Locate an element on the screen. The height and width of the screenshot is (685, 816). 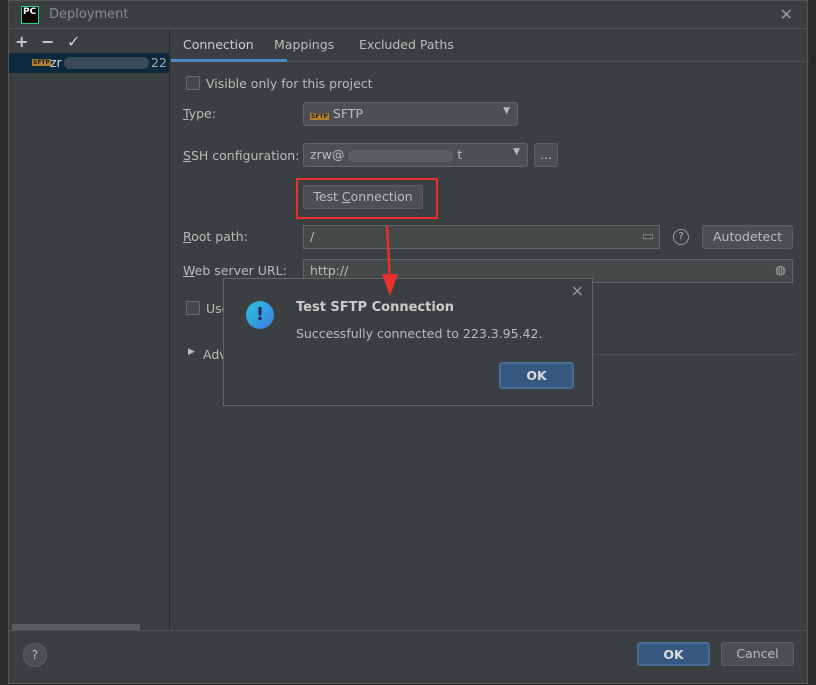
root-label-mnemonic: R is located at coordinates (187, 236).